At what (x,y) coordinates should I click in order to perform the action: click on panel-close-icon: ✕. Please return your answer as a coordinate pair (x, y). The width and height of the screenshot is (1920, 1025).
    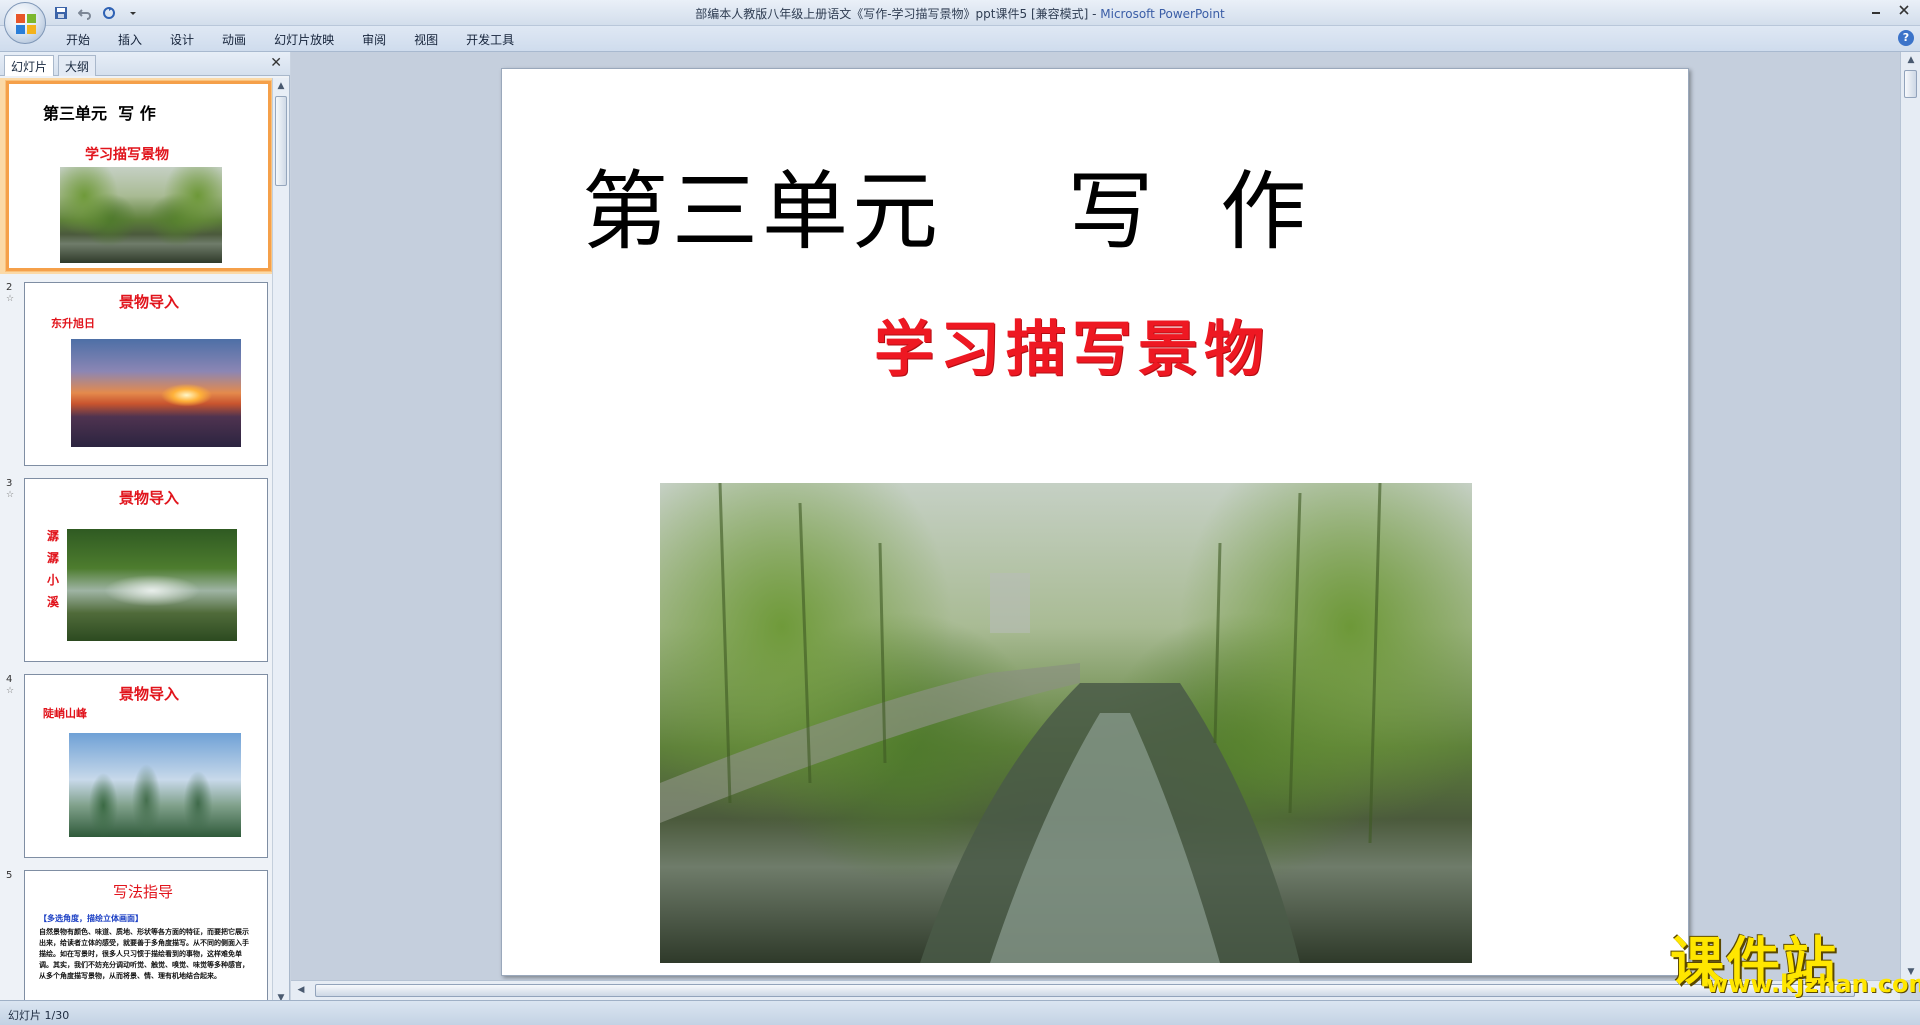
    Looking at the image, I should click on (276, 63).